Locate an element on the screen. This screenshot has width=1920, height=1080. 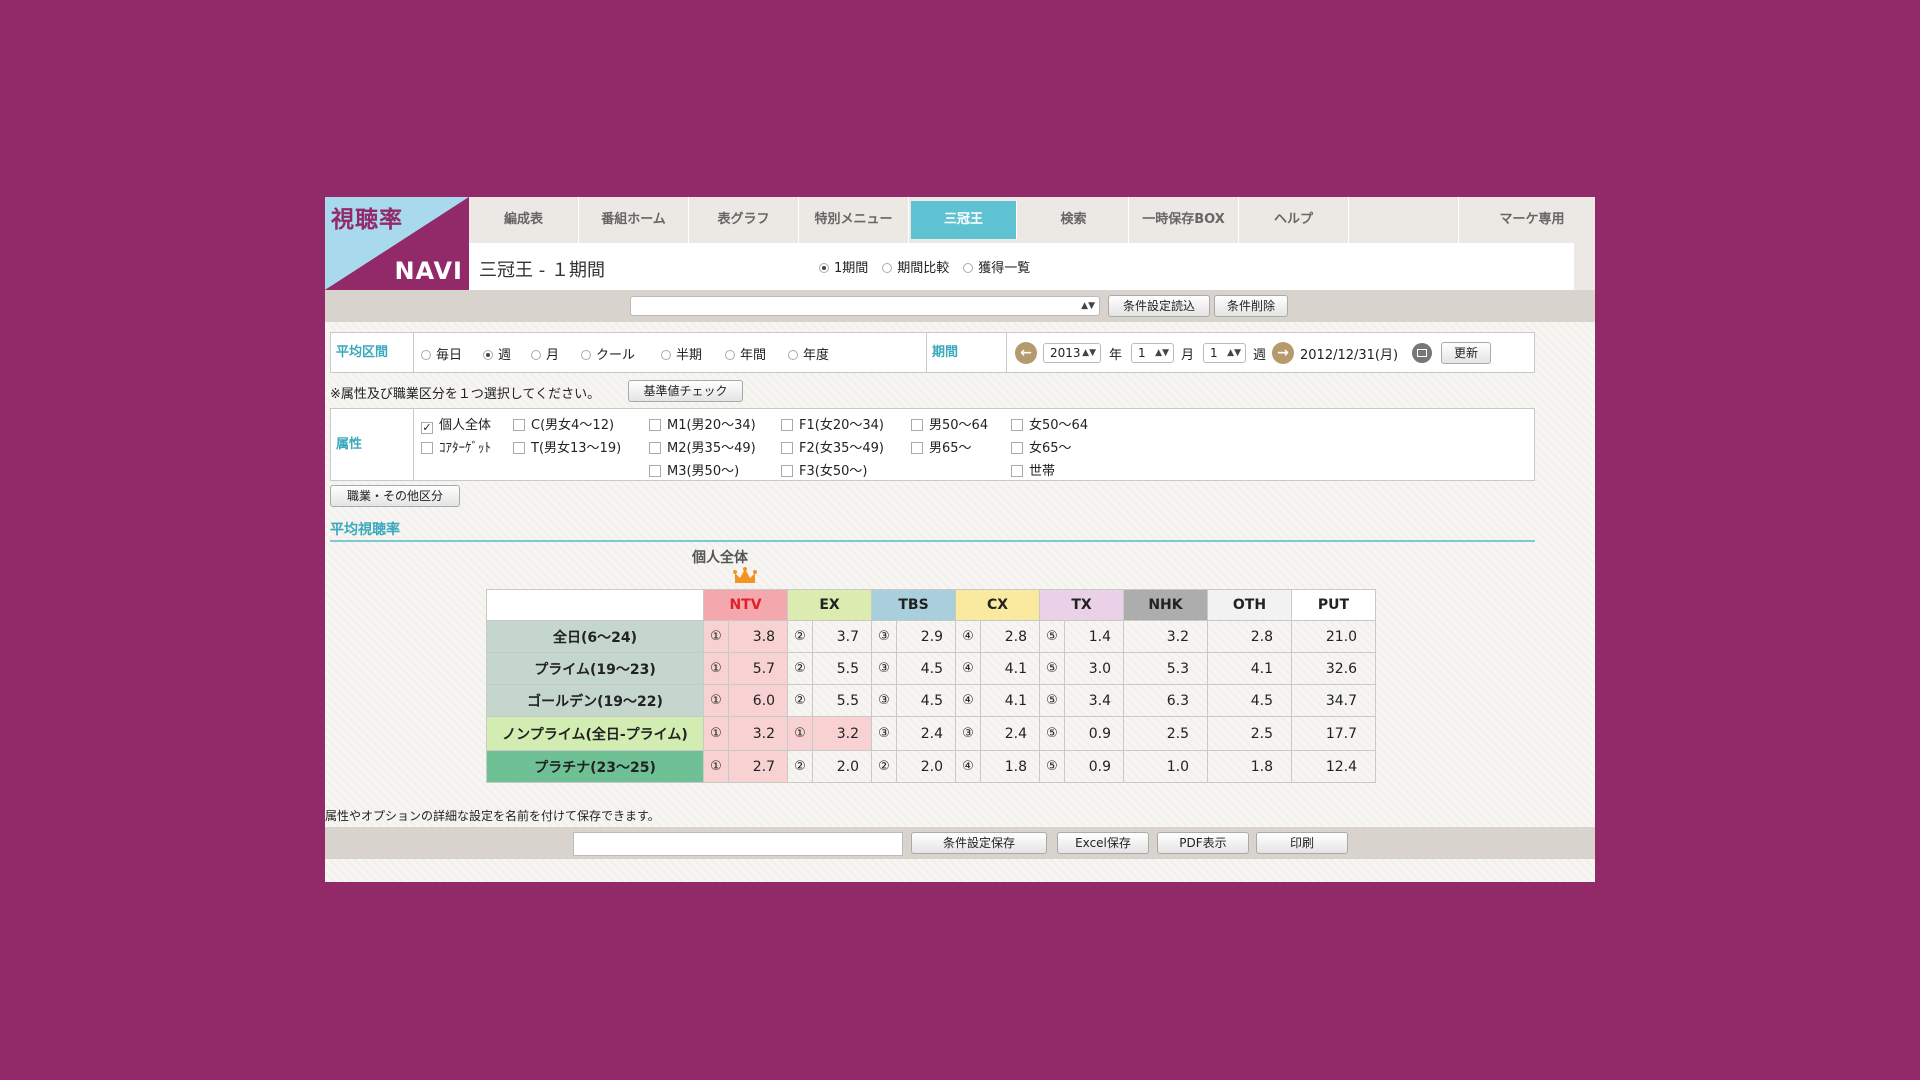
update-button: 更新 is located at coordinates (1466, 353).